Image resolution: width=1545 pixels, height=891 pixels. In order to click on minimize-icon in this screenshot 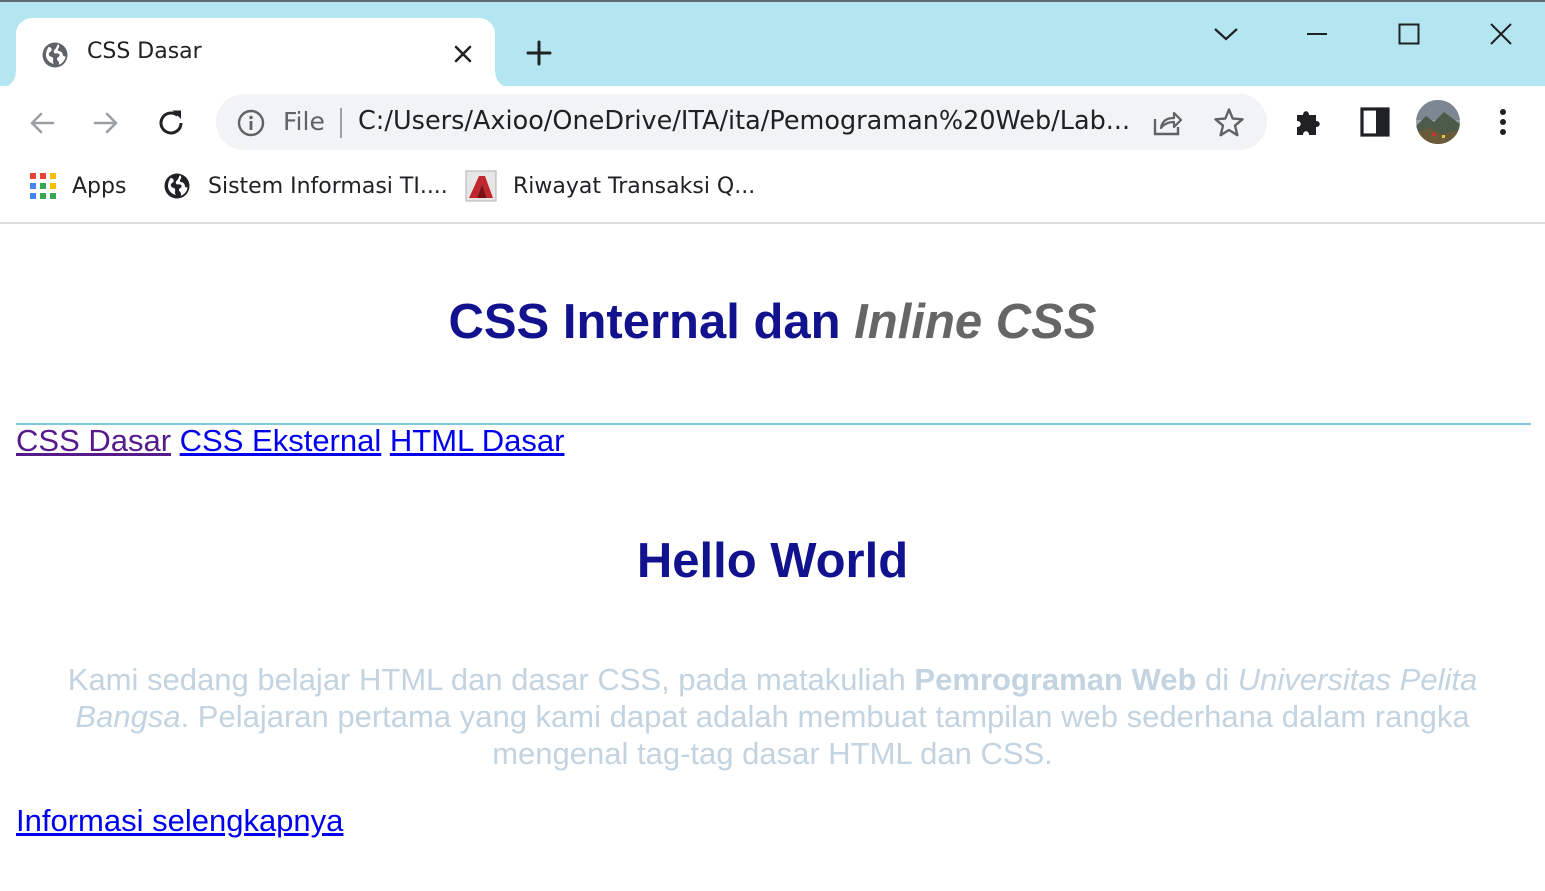, I will do `click(1317, 34)`.